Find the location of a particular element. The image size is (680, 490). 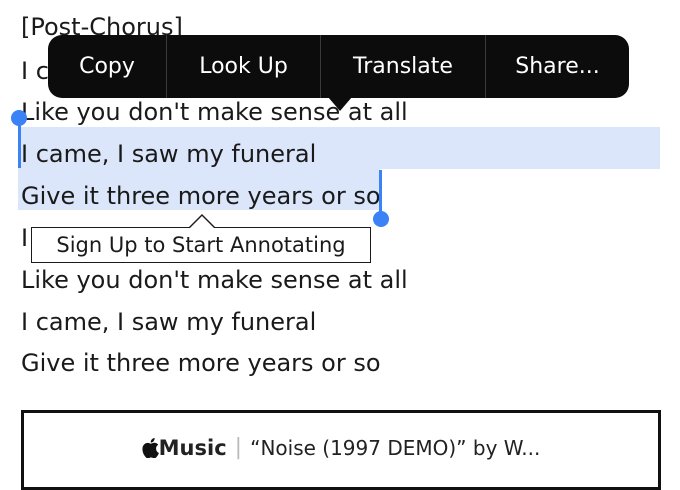

annotate-pointer is located at coordinates (202, 221).